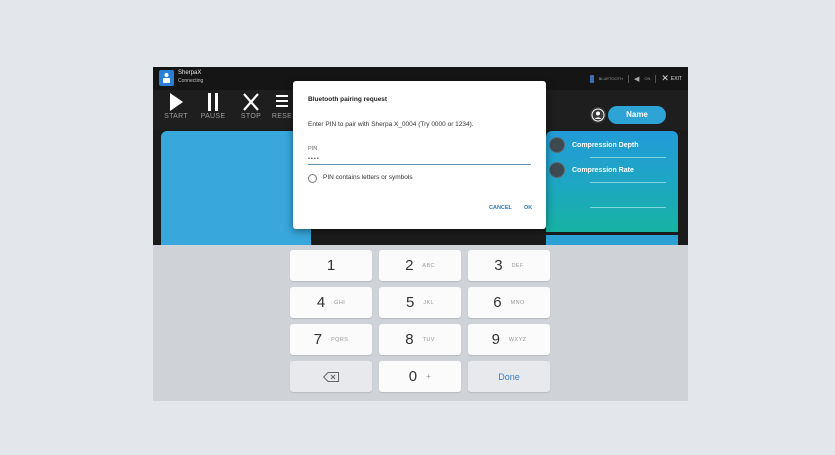 This screenshot has height=455, width=835. What do you see at coordinates (420, 339) in the screenshot?
I see `key-8: 8 TUV` at bounding box center [420, 339].